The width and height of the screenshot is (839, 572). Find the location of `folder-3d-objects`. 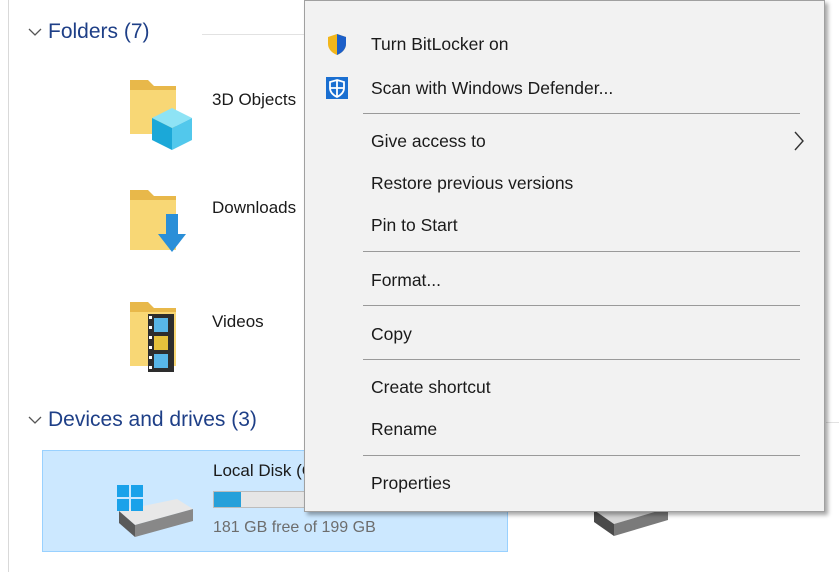

folder-3d-objects is located at coordinates (163, 112).